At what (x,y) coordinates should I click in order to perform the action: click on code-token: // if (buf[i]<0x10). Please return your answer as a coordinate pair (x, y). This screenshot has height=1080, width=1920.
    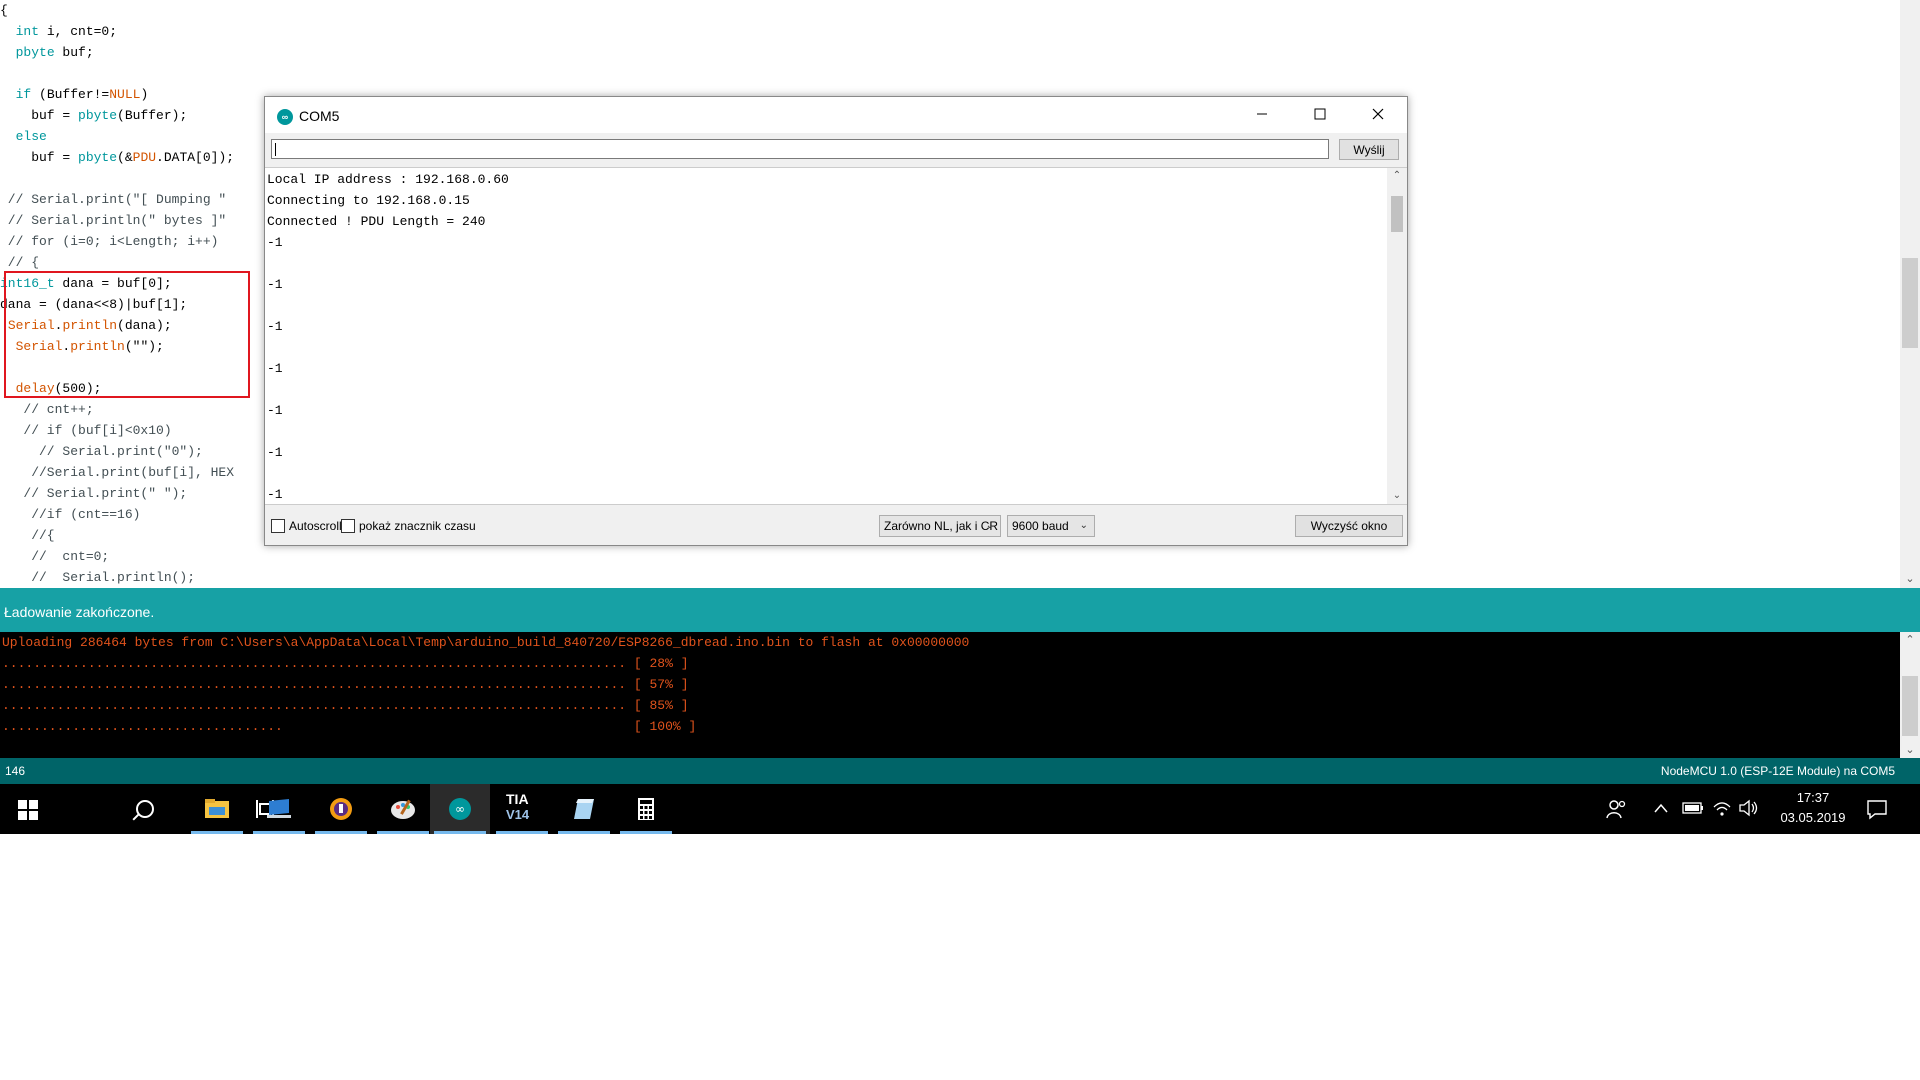
    Looking at the image, I should click on (86, 430).